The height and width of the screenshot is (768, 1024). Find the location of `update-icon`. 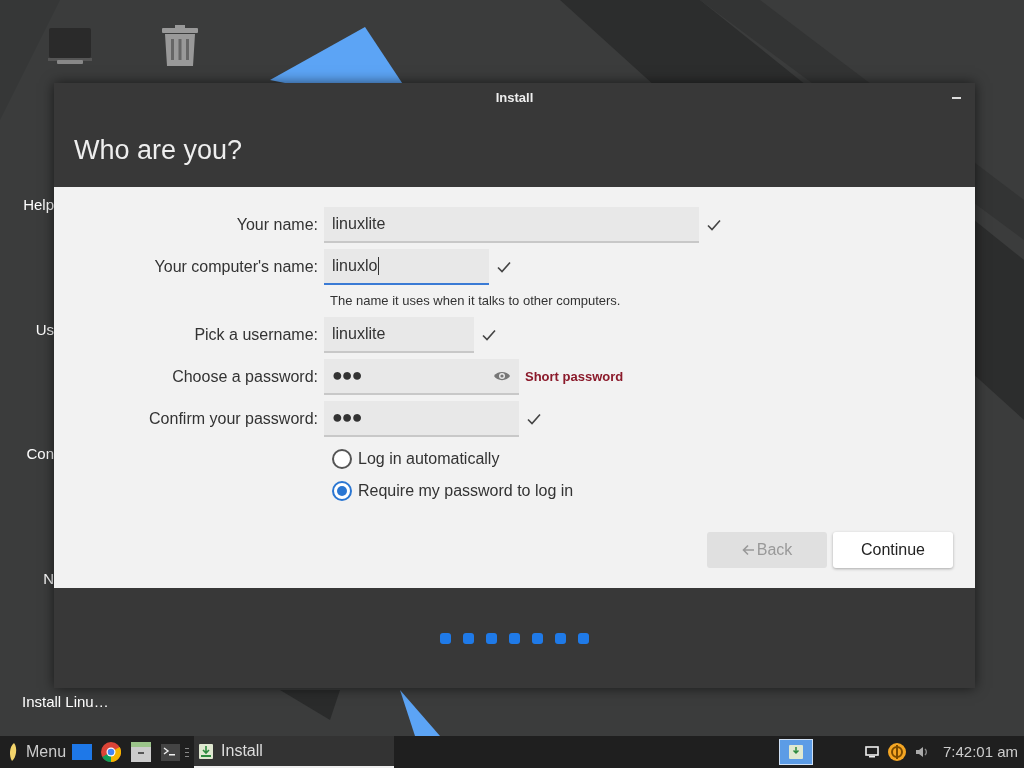

update-icon is located at coordinates (896, 752).